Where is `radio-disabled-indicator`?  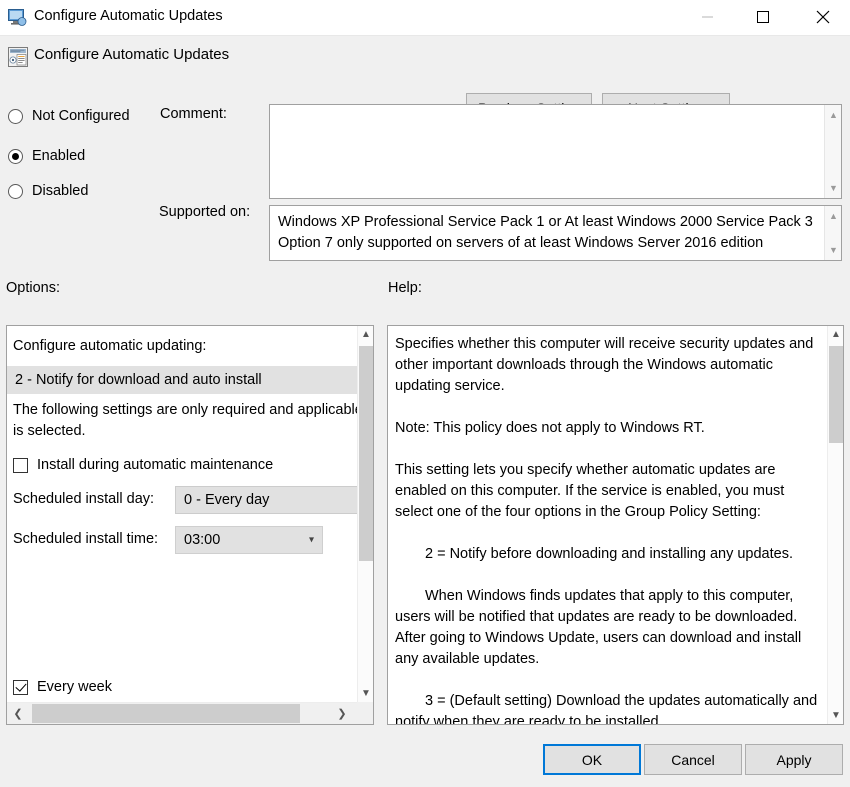
radio-disabled-indicator is located at coordinates (15, 191).